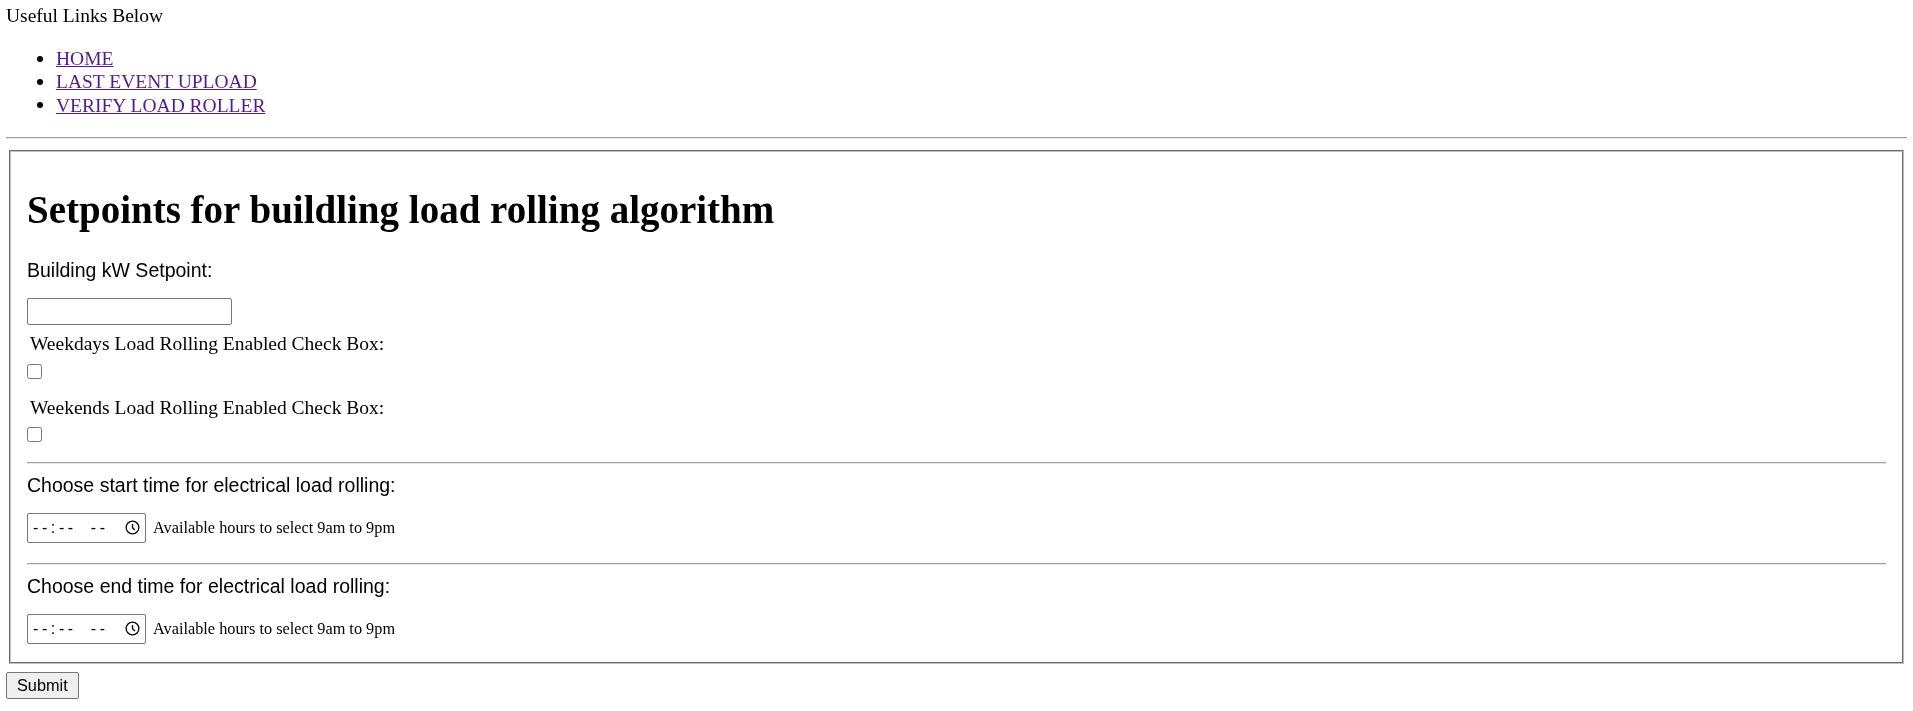 This screenshot has width=1913, height=711. What do you see at coordinates (85, 59) in the screenshot?
I see `nav-link: HOME` at bounding box center [85, 59].